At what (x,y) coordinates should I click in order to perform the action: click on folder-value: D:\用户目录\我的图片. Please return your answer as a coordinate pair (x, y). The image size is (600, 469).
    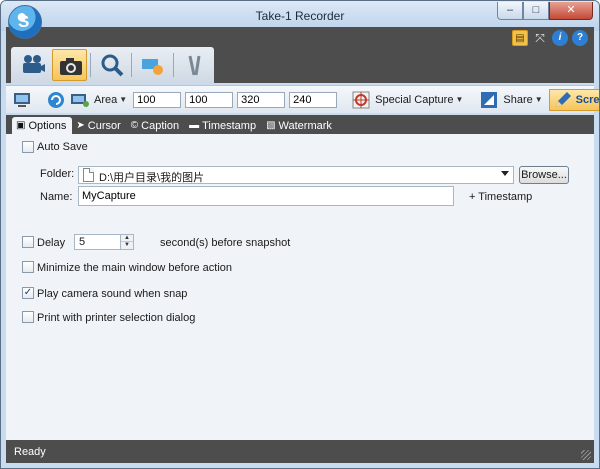
    Looking at the image, I should click on (152, 178).